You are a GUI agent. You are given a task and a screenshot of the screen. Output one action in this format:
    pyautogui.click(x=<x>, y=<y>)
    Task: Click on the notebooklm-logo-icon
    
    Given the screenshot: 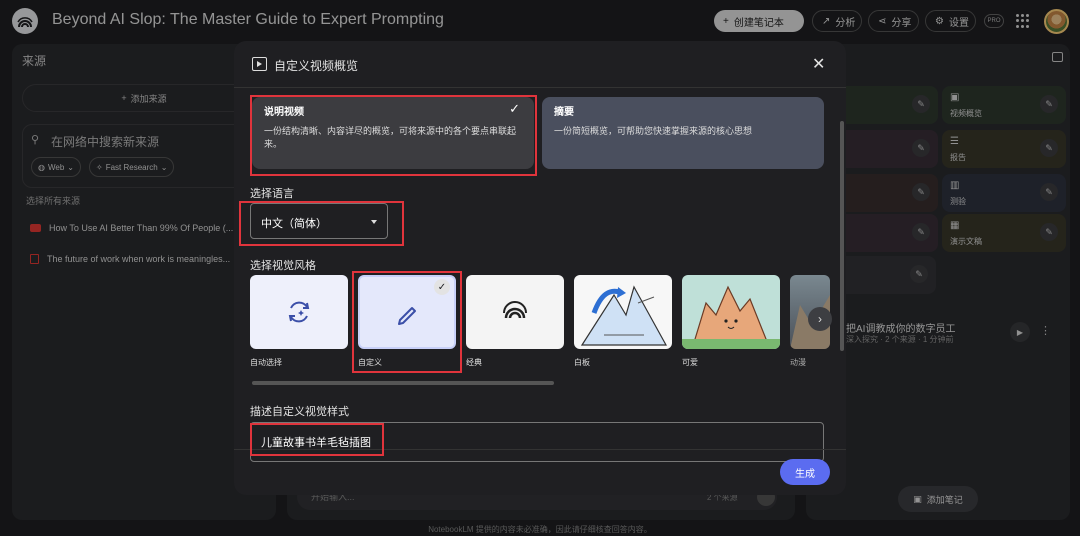 What is the action you would take?
    pyautogui.click(x=515, y=310)
    